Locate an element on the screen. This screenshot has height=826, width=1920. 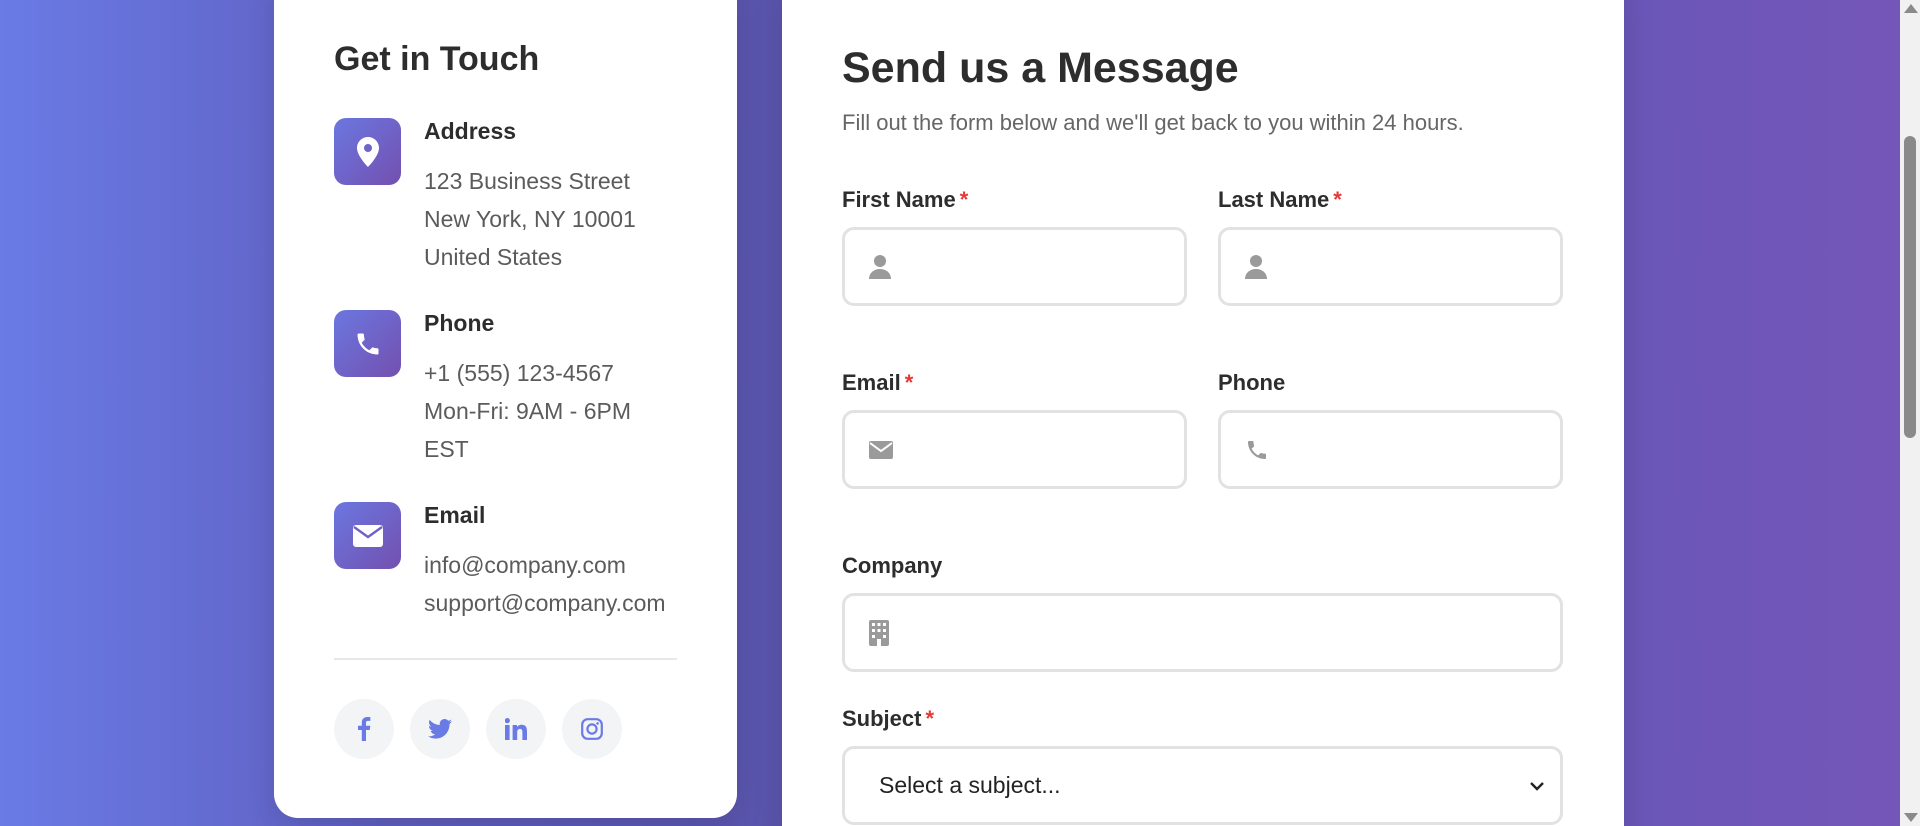
phone-line: EST is located at coordinates (446, 449).